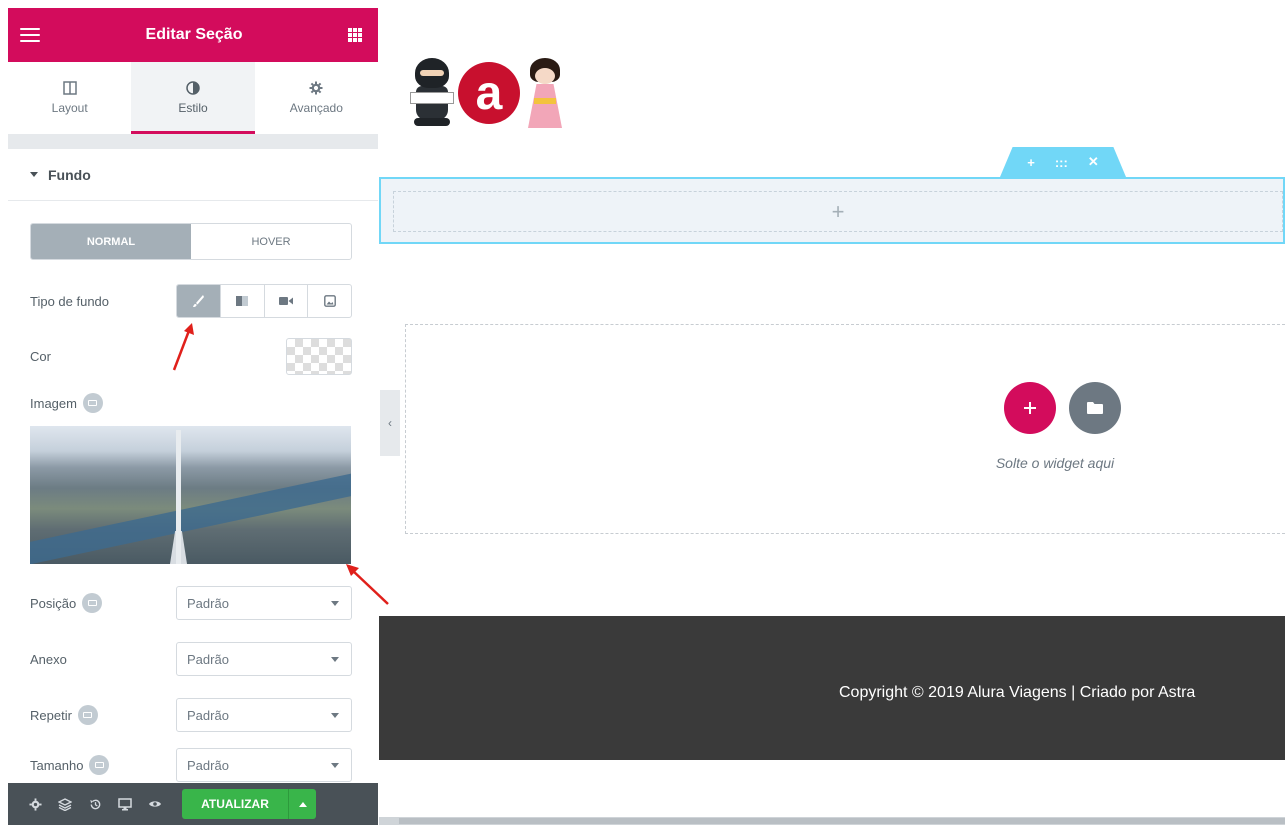 The height and width of the screenshot is (825, 1285). I want to click on tab-label: Avançado, so click(316, 108).